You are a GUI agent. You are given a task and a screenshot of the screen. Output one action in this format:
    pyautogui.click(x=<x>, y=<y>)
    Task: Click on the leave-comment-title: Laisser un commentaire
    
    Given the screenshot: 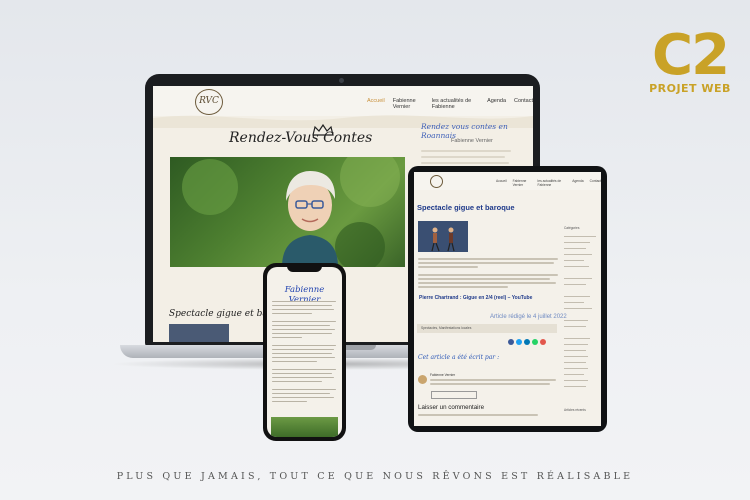 What is the action you would take?
    pyautogui.click(x=451, y=407)
    